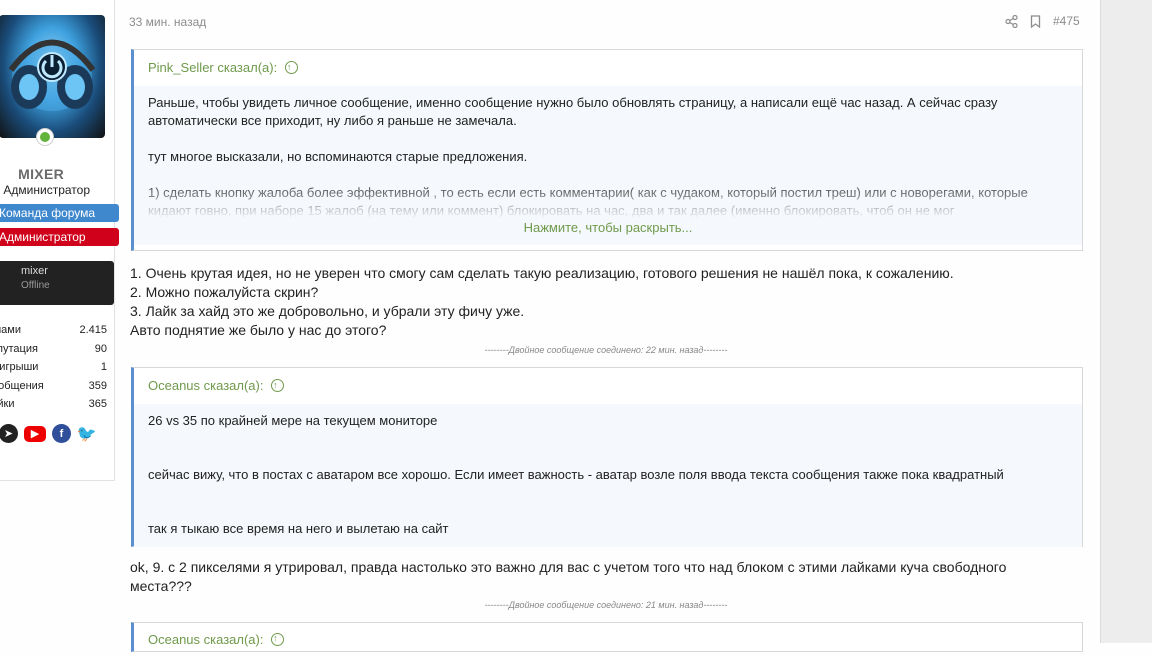  I want to click on stat-value: 365, so click(97, 404).